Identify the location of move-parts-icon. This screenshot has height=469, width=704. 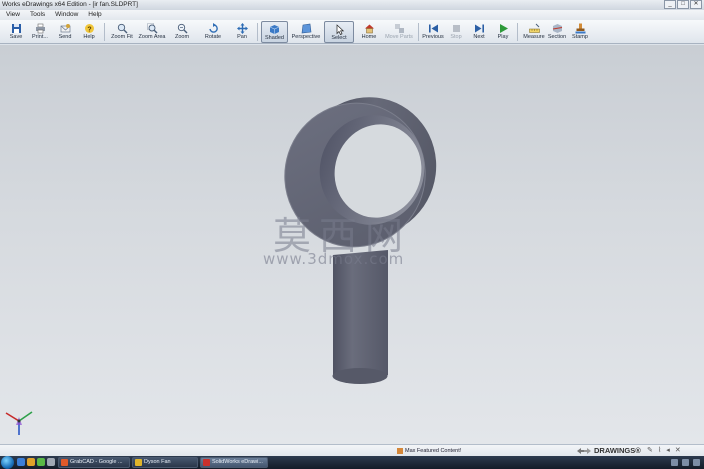
(399, 28).